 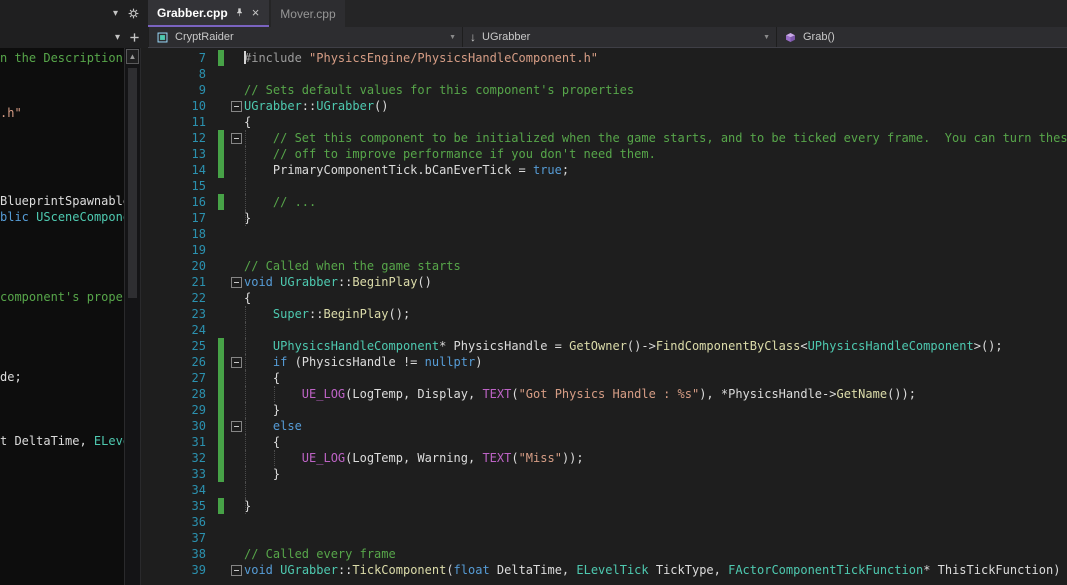 I want to click on scroll-up-button: ▲, so click(x=132, y=56).